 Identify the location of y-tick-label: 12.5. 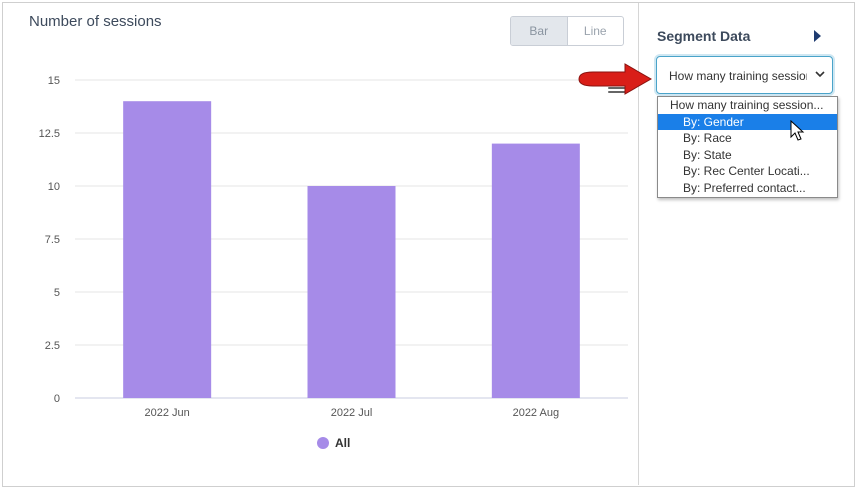
(49, 134).